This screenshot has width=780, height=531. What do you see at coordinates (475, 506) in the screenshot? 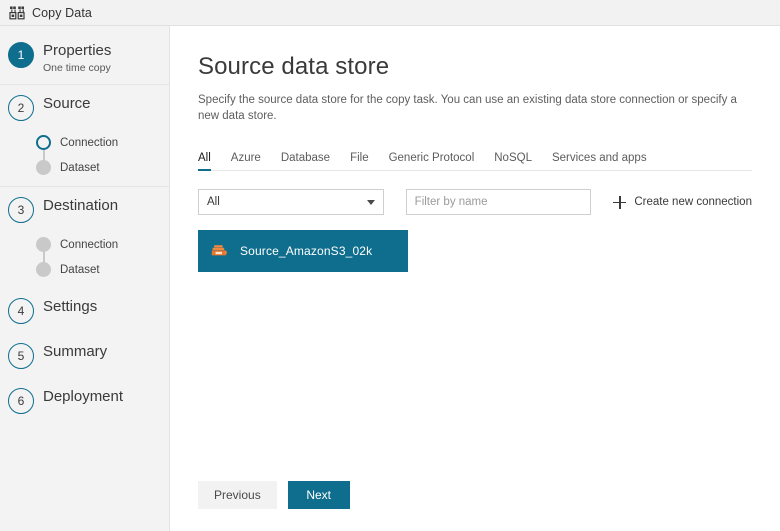
I see `wizard-footer: Previous Next` at bounding box center [475, 506].